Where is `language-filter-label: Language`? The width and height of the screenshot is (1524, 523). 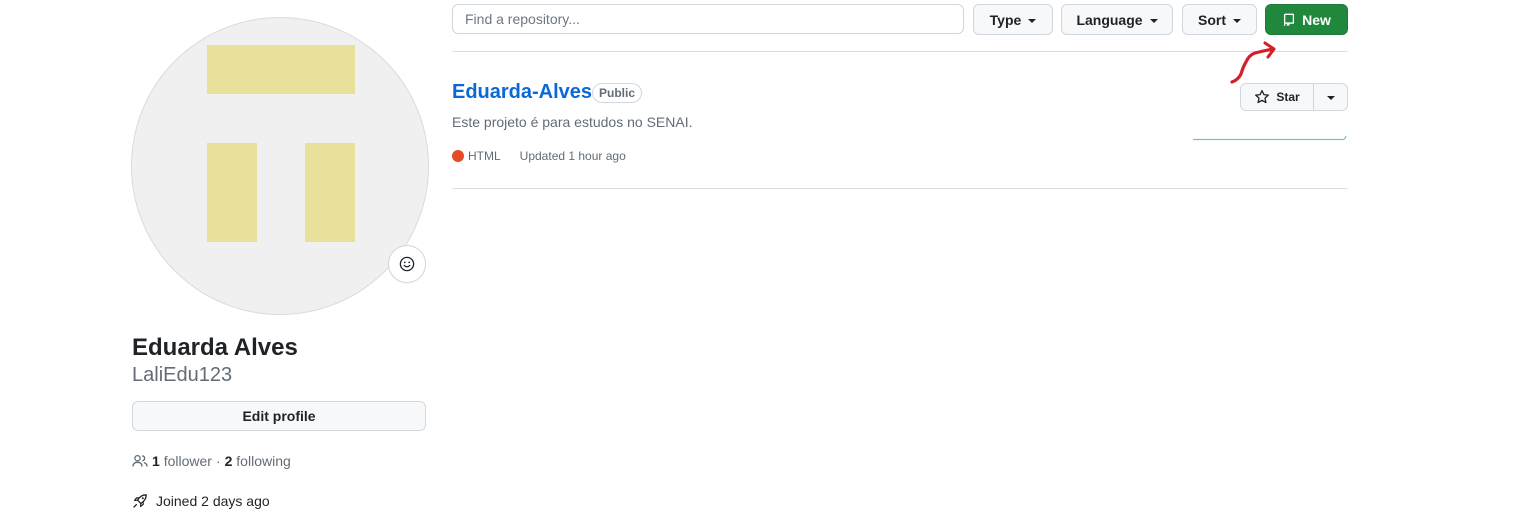 language-filter-label: Language is located at coordinates (1109, 19).